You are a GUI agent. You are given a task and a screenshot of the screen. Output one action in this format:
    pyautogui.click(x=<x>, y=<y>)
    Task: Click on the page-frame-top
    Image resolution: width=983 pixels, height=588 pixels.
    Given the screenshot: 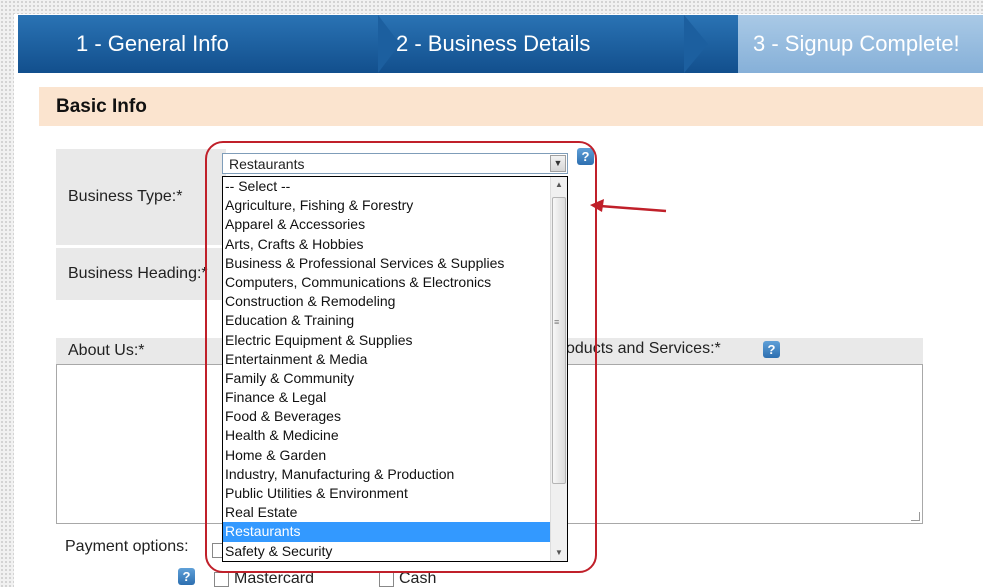 What is the action you would take?
    pyautogui.click(x=491, y=7)
    